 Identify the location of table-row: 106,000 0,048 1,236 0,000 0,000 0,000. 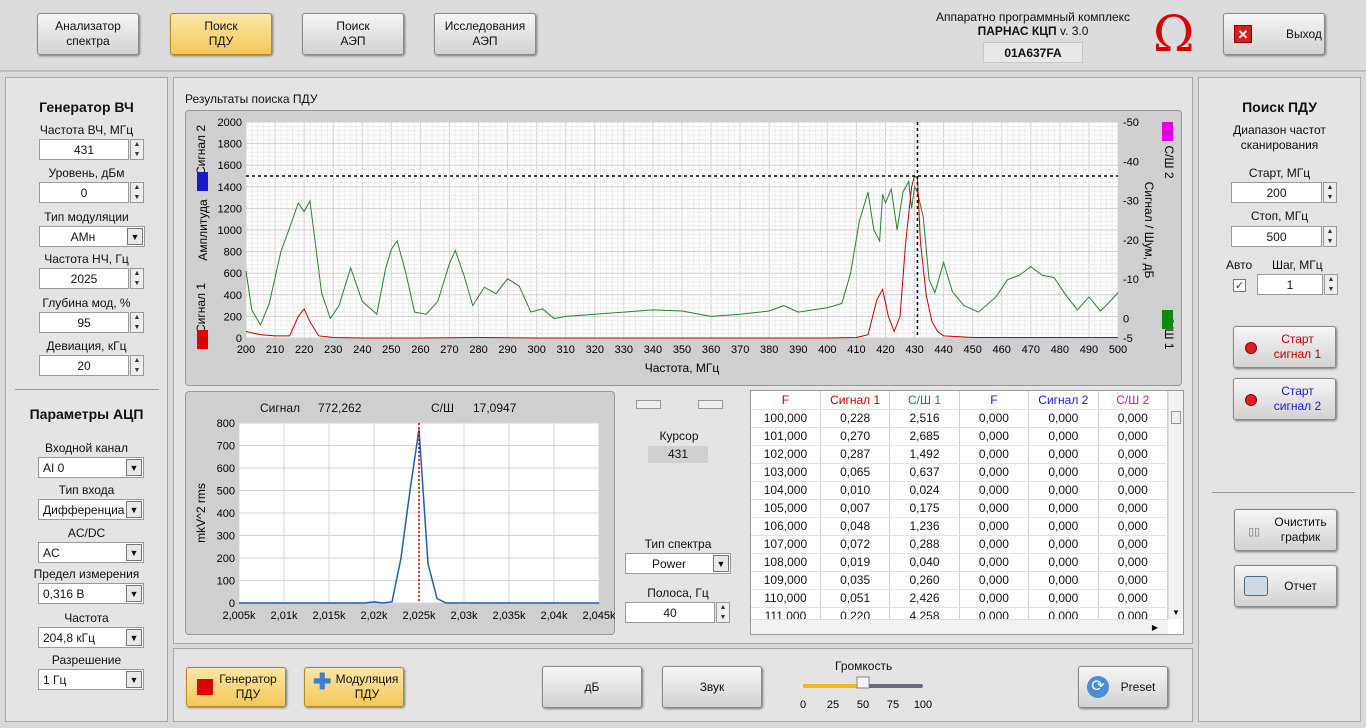
(960, 526).